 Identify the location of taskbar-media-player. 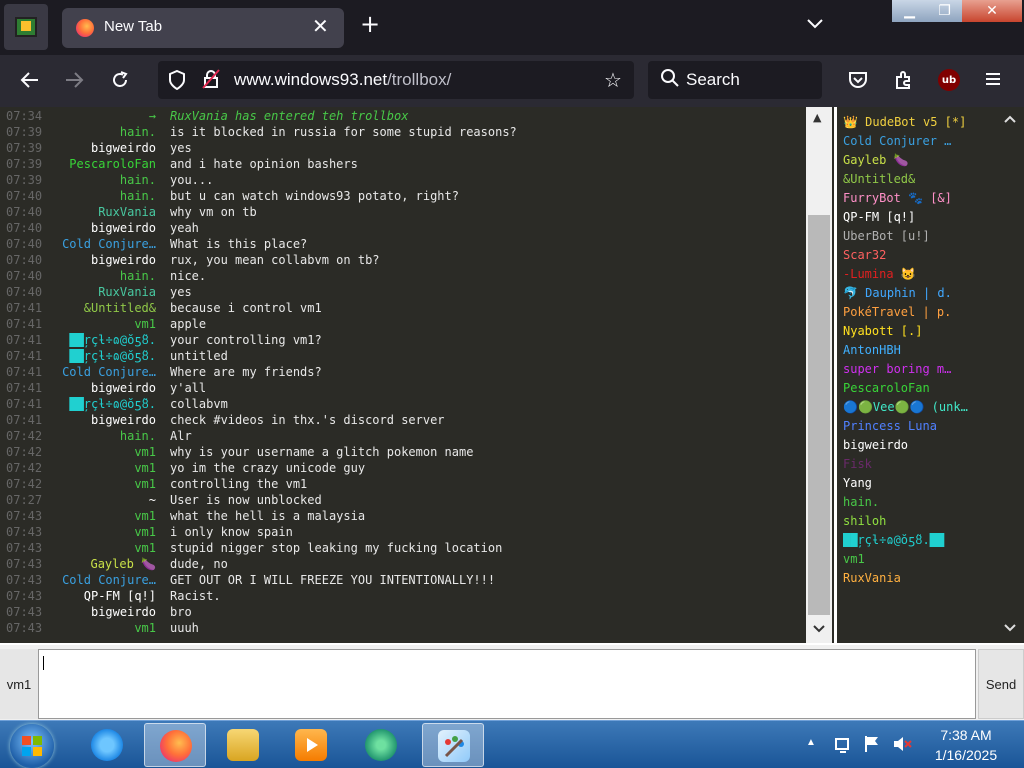
(311, 745).